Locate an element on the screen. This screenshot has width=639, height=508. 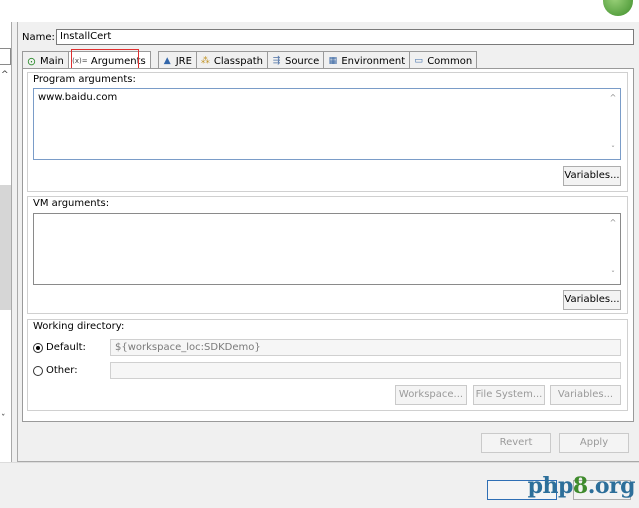
tab-source-label: Source is located at coordinates (302, 61).